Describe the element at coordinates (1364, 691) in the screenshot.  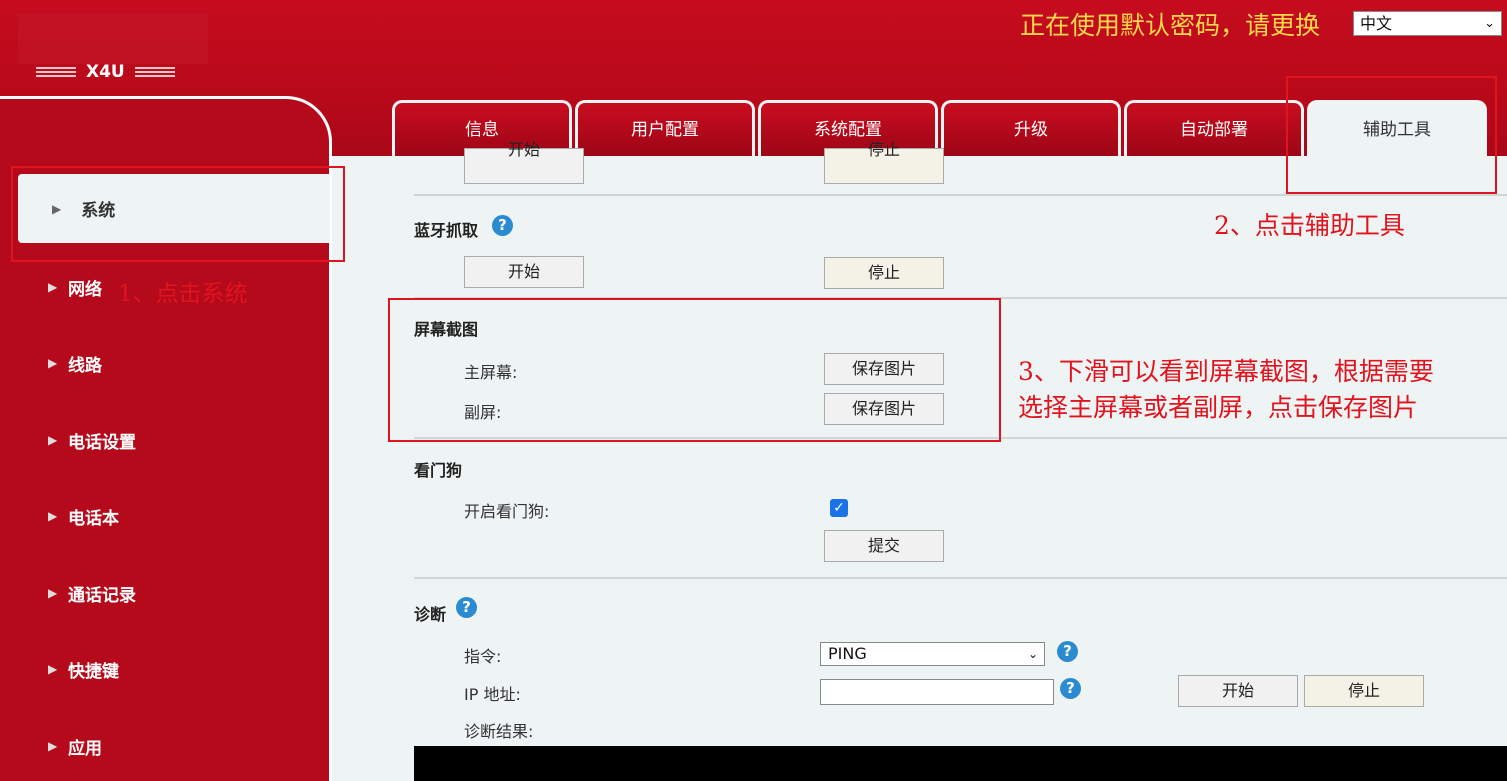
I see `diagnosis-stop-button: 停止` at that location.